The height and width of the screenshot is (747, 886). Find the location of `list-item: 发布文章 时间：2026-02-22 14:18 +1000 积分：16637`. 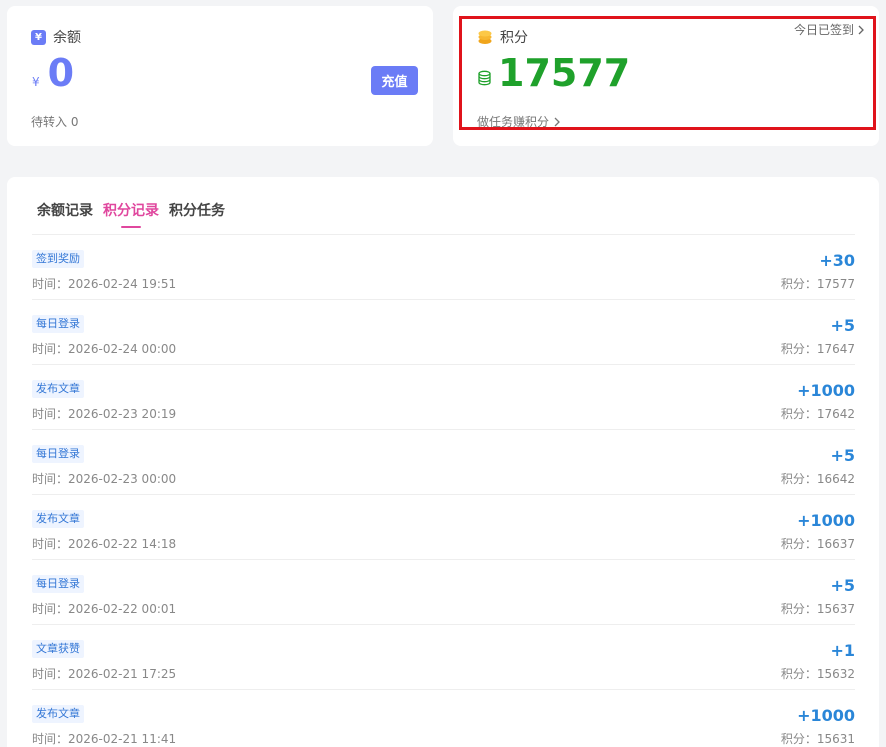

list-item: 发布文章 时间：2026-02-22 14:18 +1000 积分：16637 is located at coordinates (443, 527).